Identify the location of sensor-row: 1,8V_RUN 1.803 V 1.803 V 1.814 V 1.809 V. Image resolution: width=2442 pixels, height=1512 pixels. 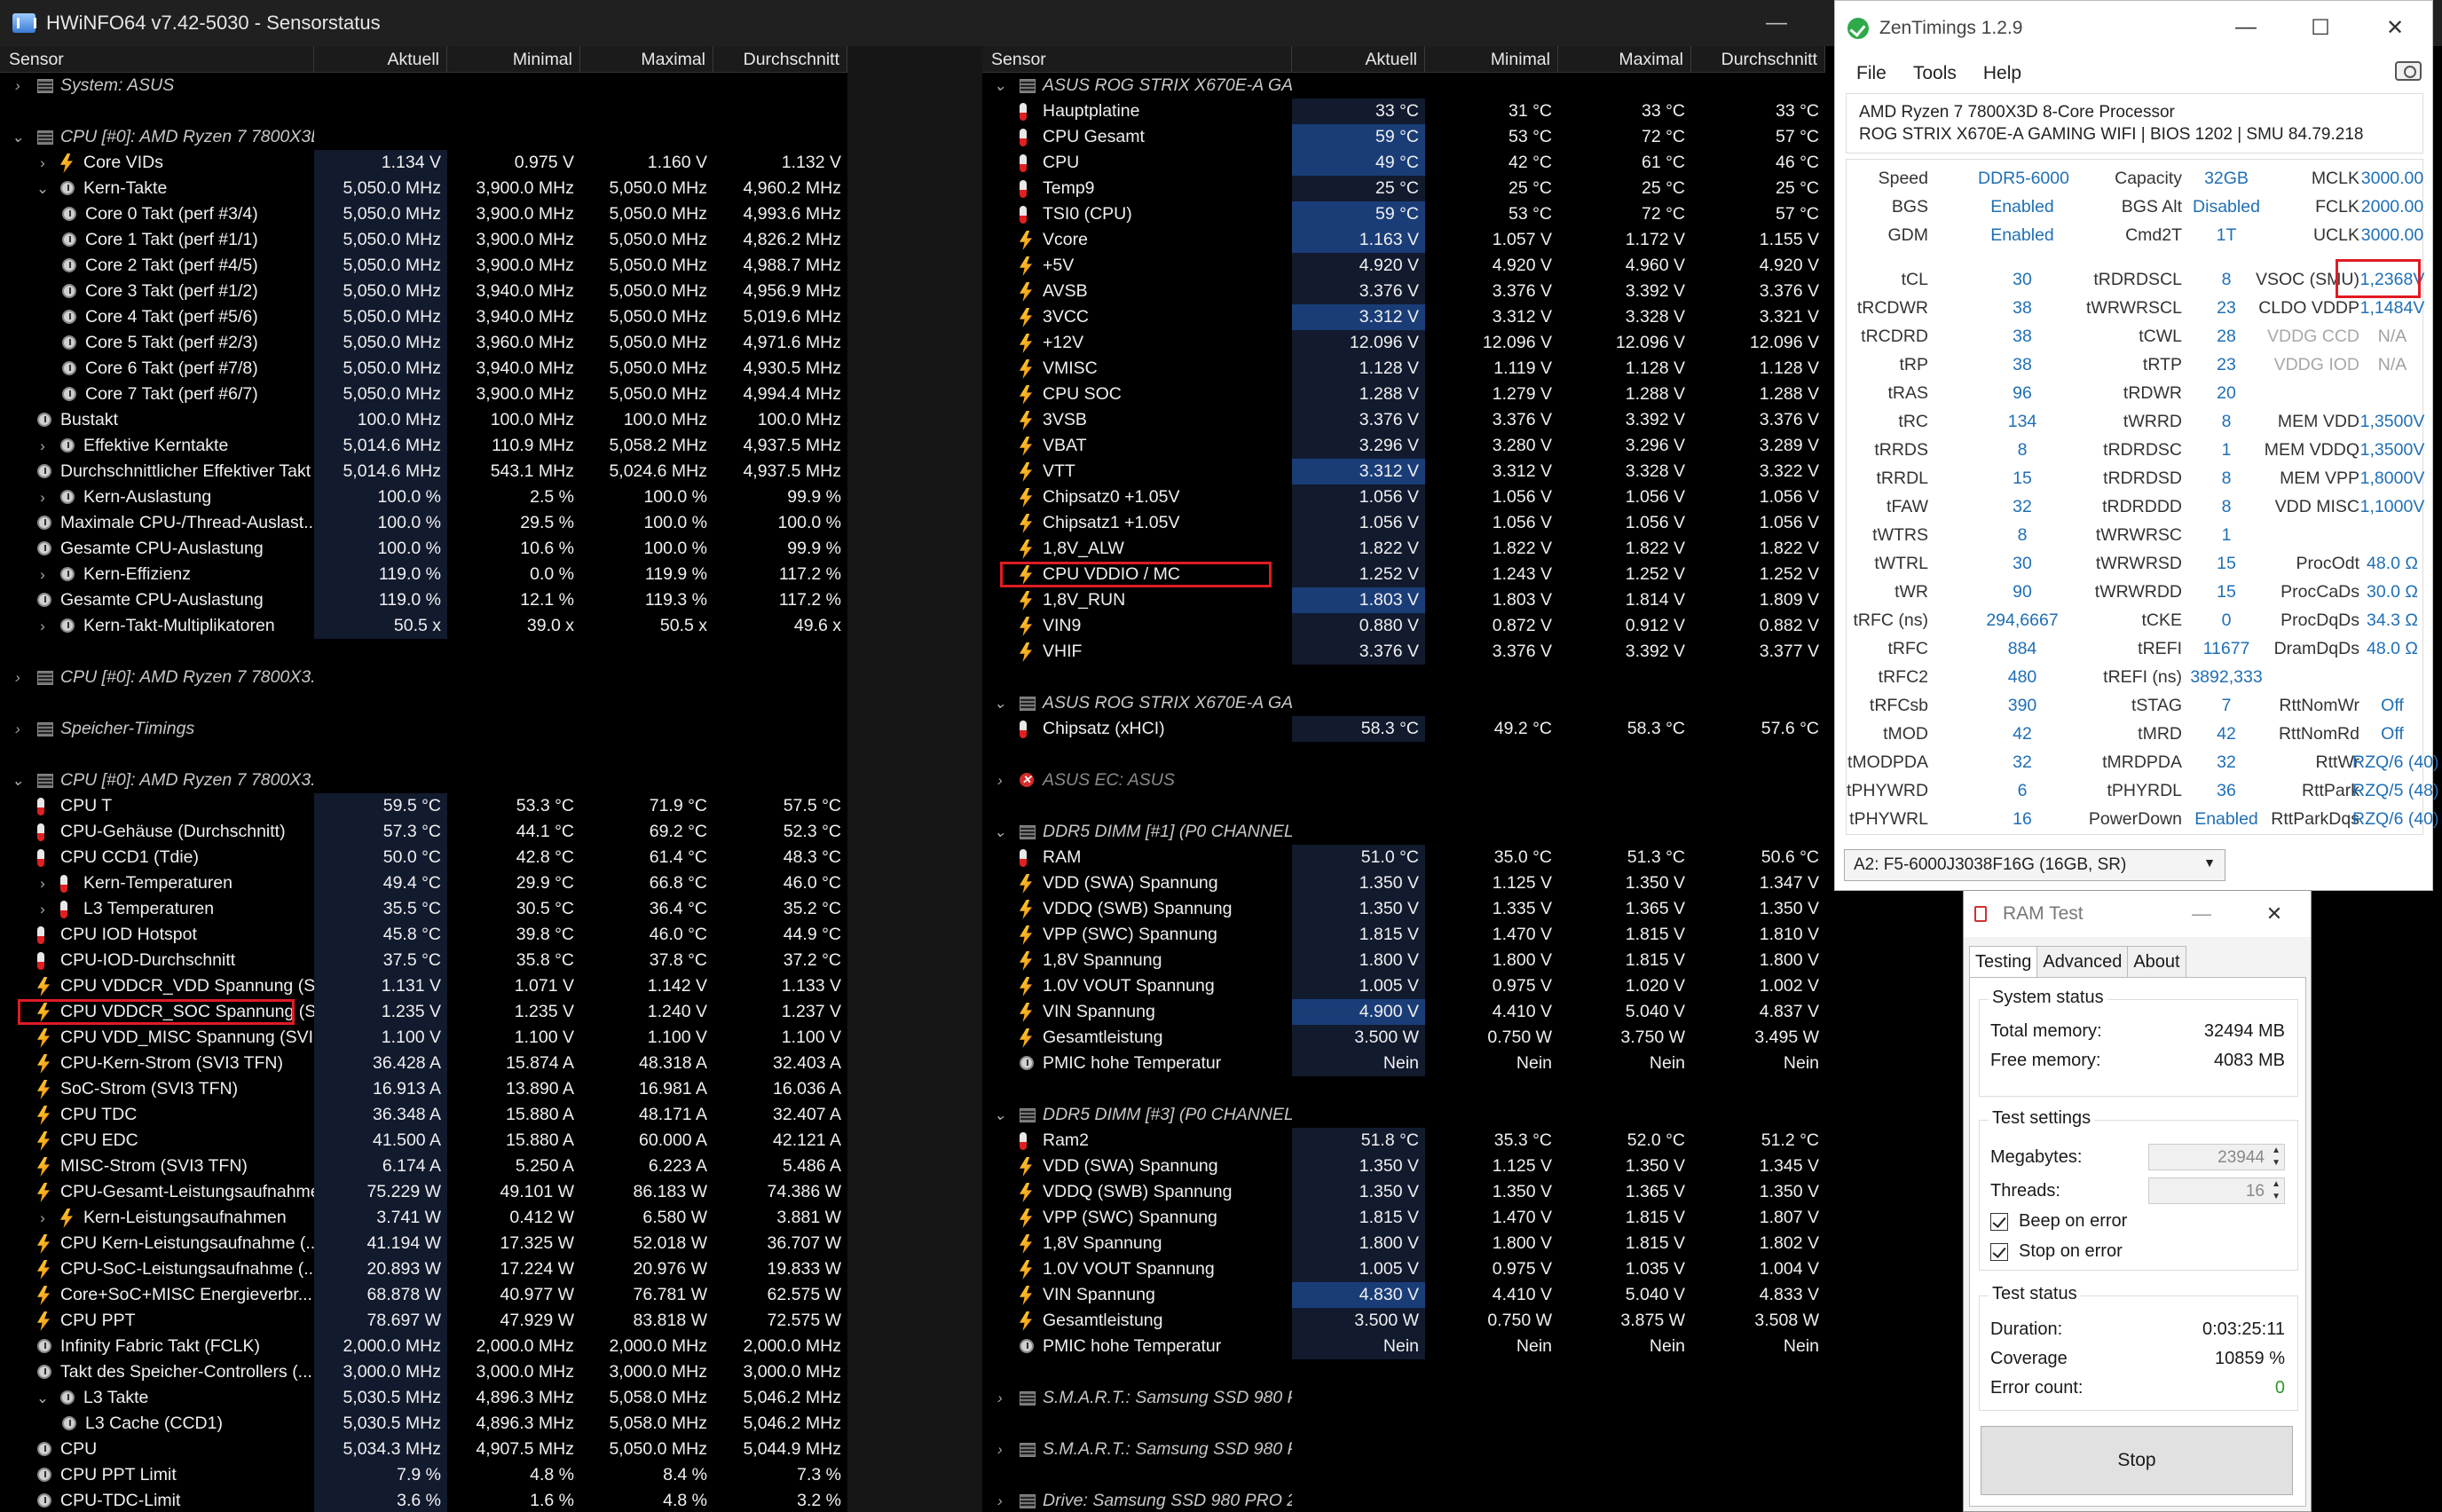
(1403, 600).